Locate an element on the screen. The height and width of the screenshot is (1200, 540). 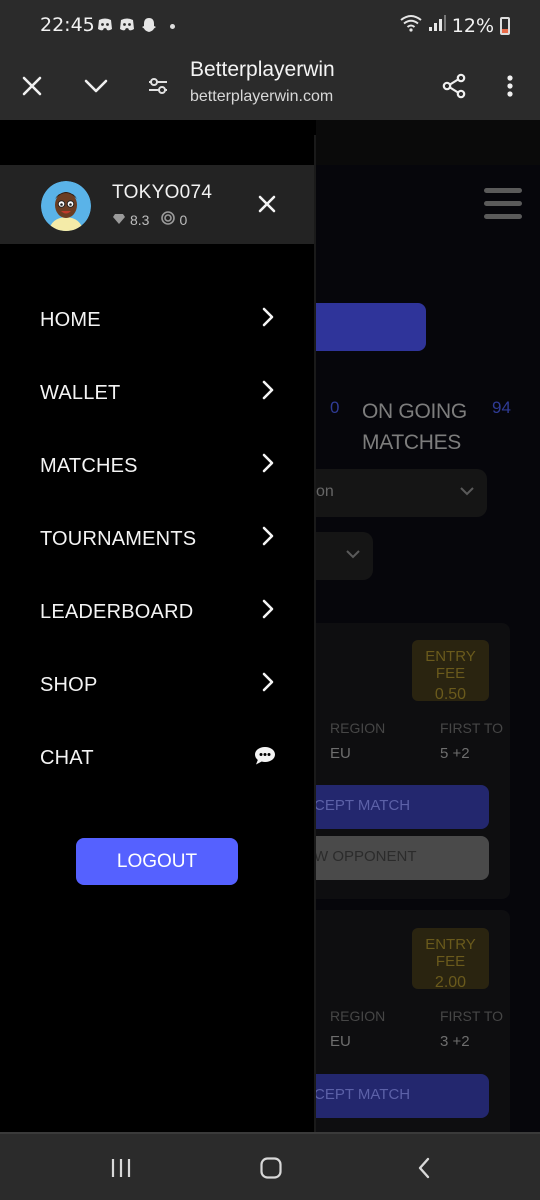
drawer-divider is located at coordinates (315, 635).